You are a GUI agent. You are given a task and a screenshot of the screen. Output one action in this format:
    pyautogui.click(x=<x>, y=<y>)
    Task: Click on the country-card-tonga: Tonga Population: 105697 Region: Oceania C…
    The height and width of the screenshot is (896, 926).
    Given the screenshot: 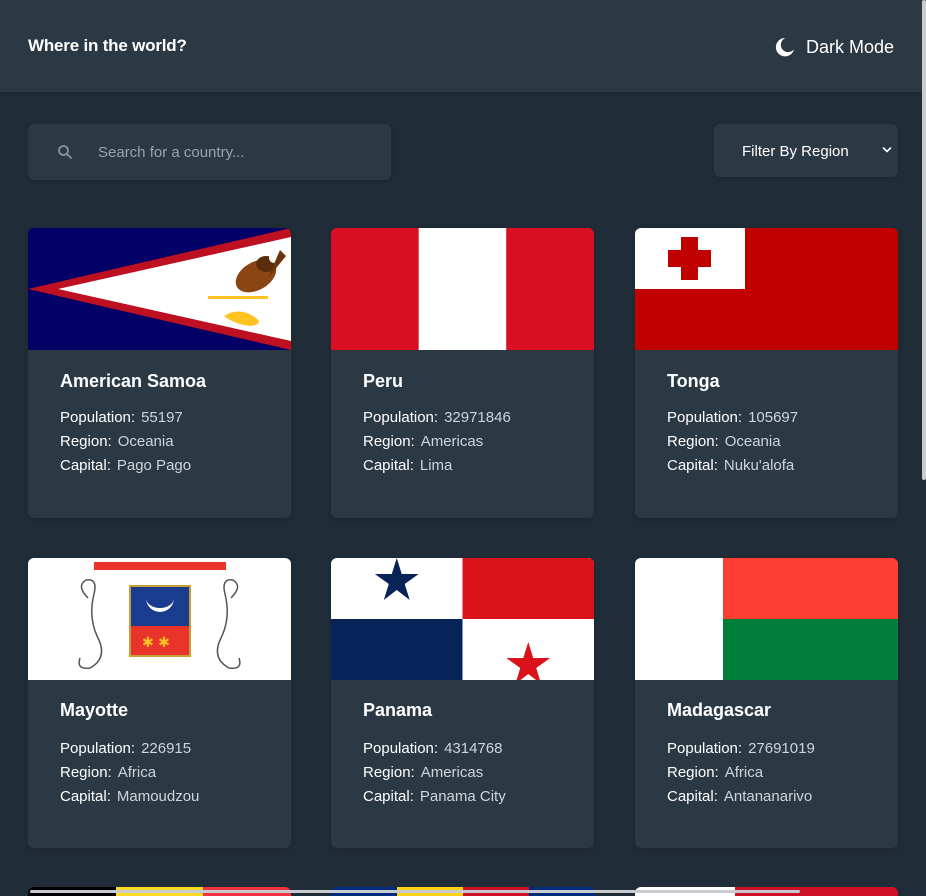 What is the action you would take?
    pyautogui.click(x=766, y=373)
    